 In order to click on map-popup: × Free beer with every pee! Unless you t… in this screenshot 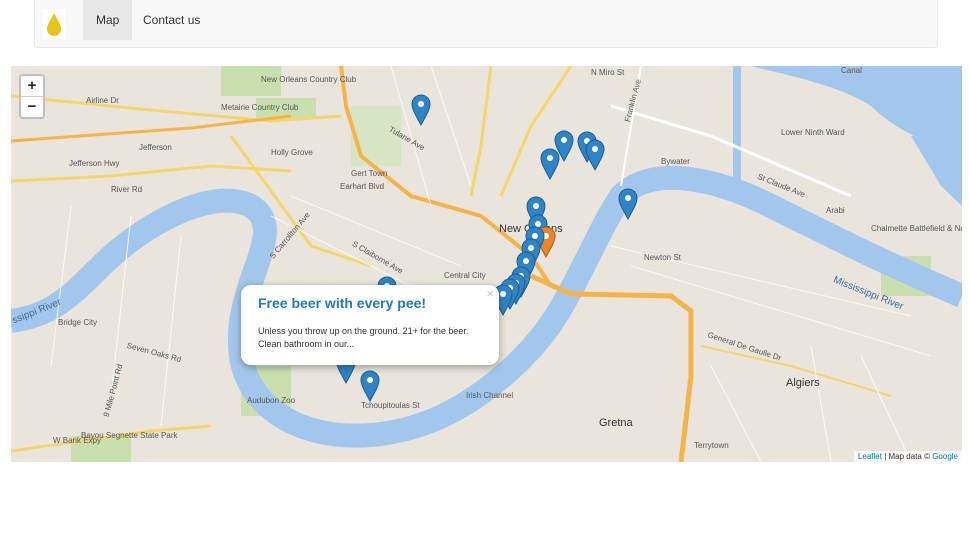, I will do `click(370, 325)`.